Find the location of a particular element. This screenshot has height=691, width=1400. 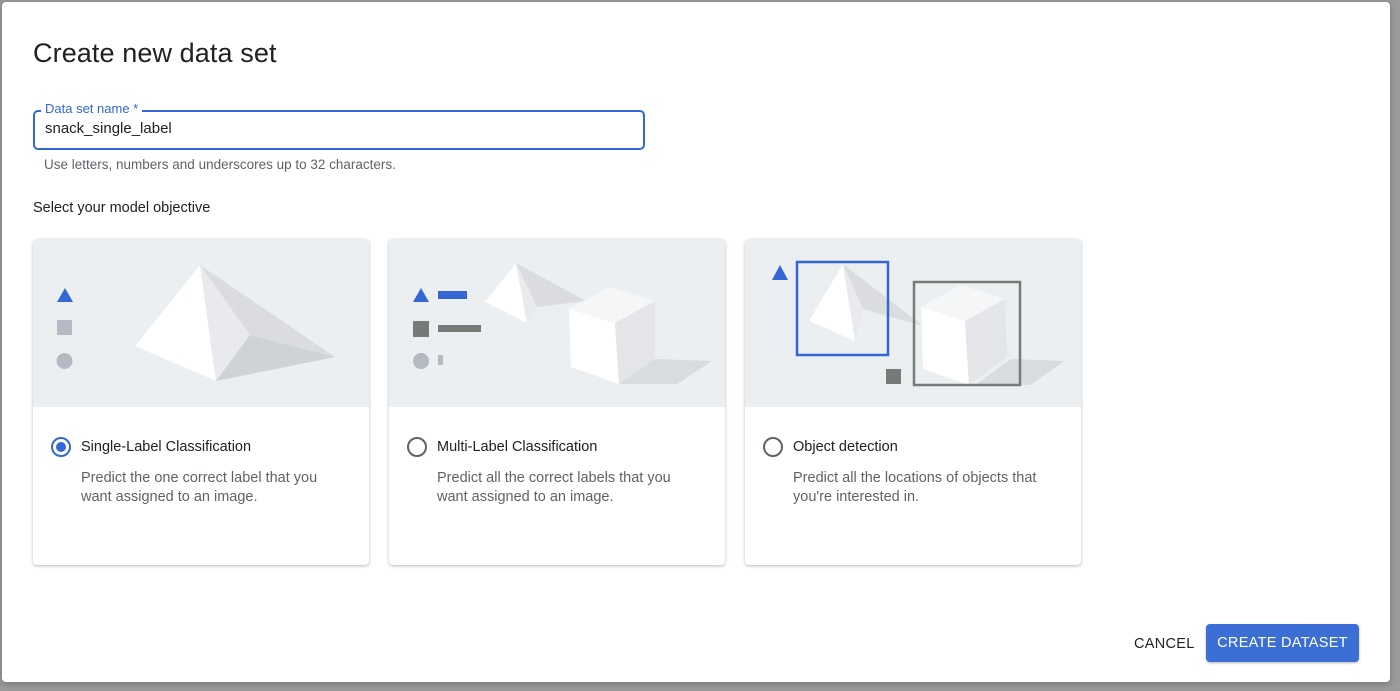

single-label-radio is located at coordinates (61, 447).